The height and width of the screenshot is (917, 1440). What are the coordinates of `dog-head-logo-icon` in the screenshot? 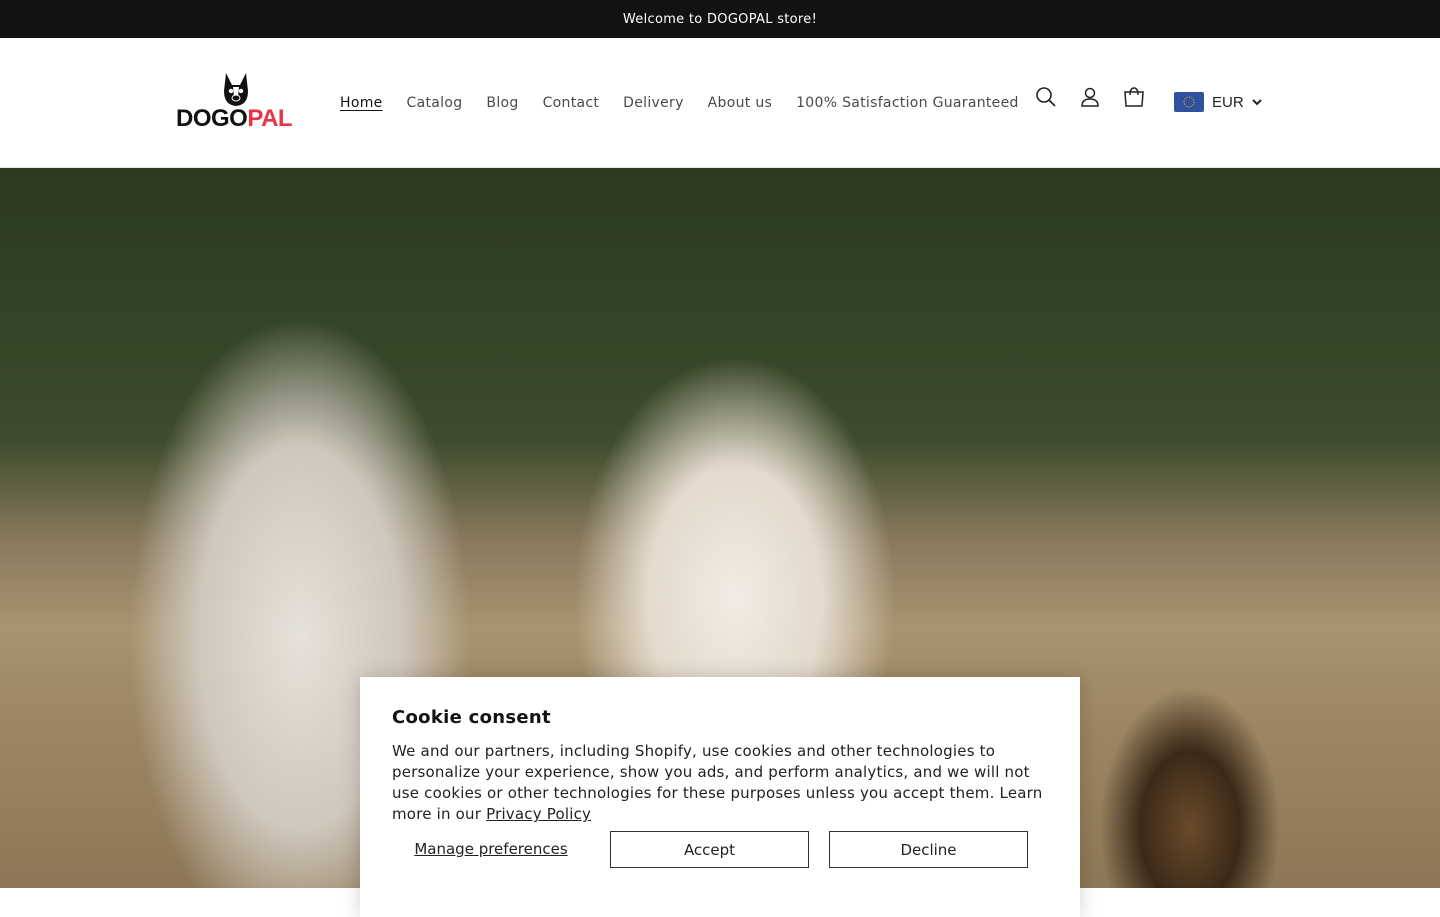 It's located at (236, 89).